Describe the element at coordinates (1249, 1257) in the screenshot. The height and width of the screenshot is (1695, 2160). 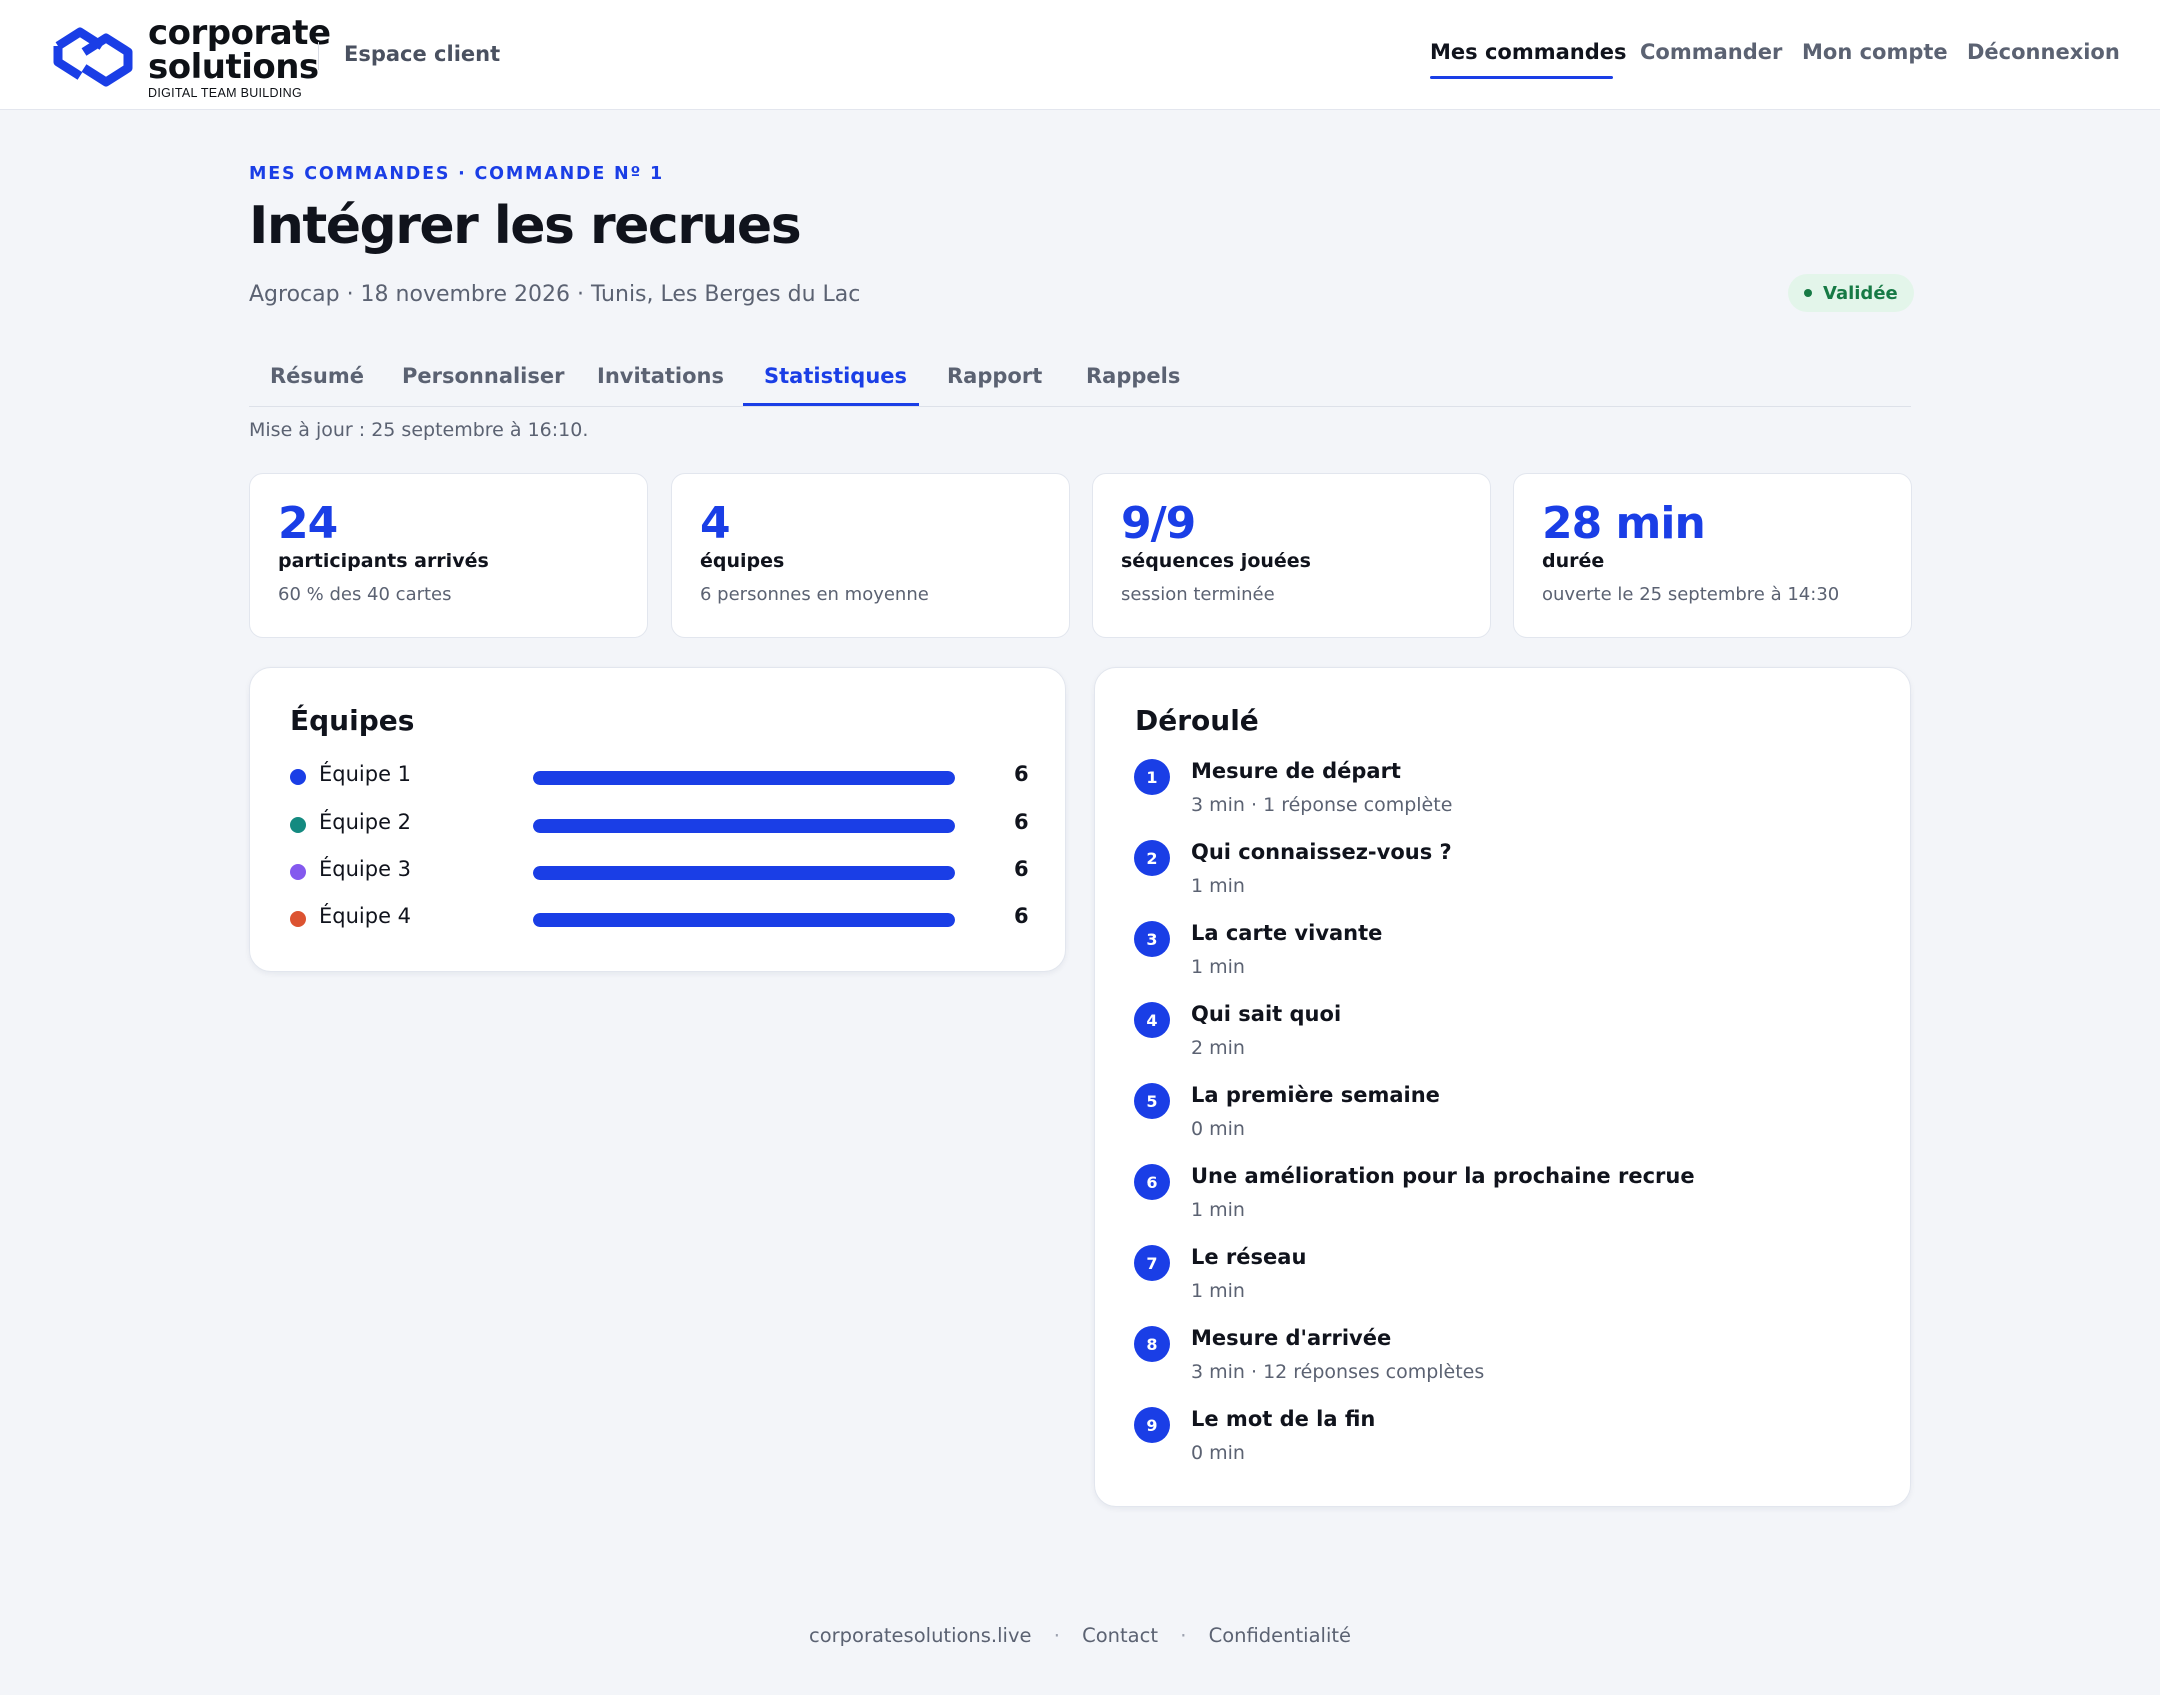
I see `step-title: Le réseau` at that location.